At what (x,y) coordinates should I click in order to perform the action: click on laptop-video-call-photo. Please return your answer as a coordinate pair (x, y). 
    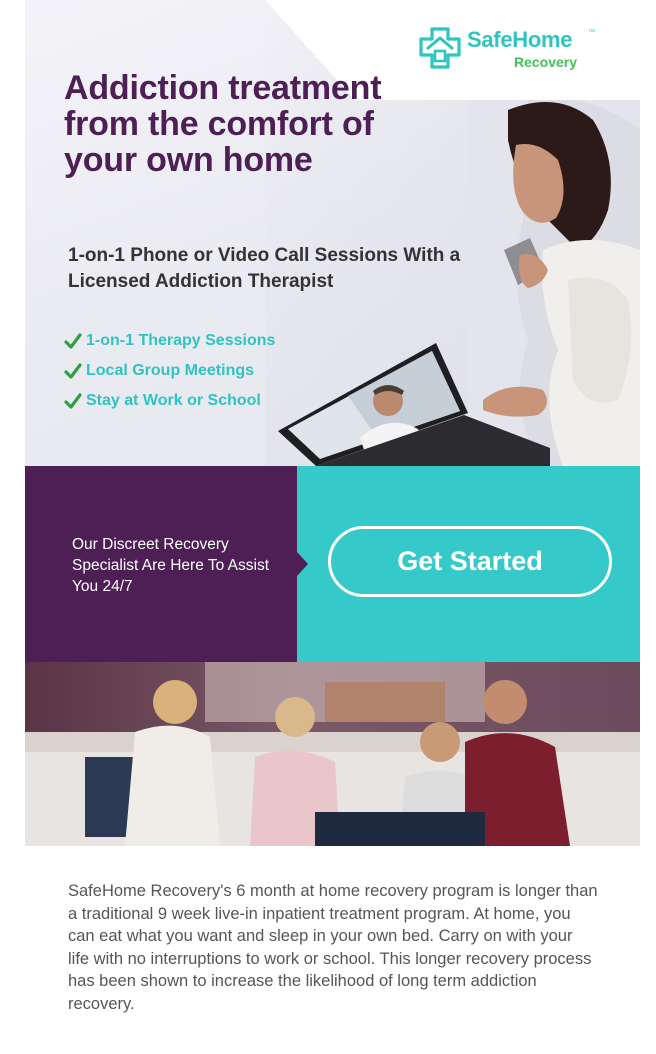
    Looking at the image, I should click on (414, 404).